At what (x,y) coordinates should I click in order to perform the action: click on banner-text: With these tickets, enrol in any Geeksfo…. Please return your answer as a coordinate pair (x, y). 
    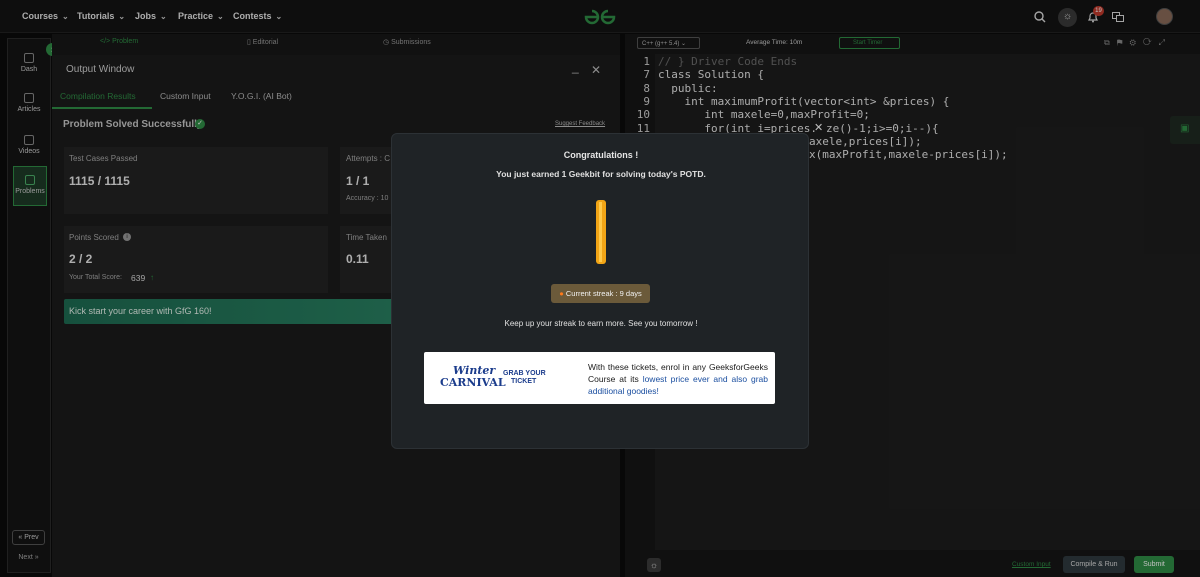
    Looking at the image, I should click on (678, 379).